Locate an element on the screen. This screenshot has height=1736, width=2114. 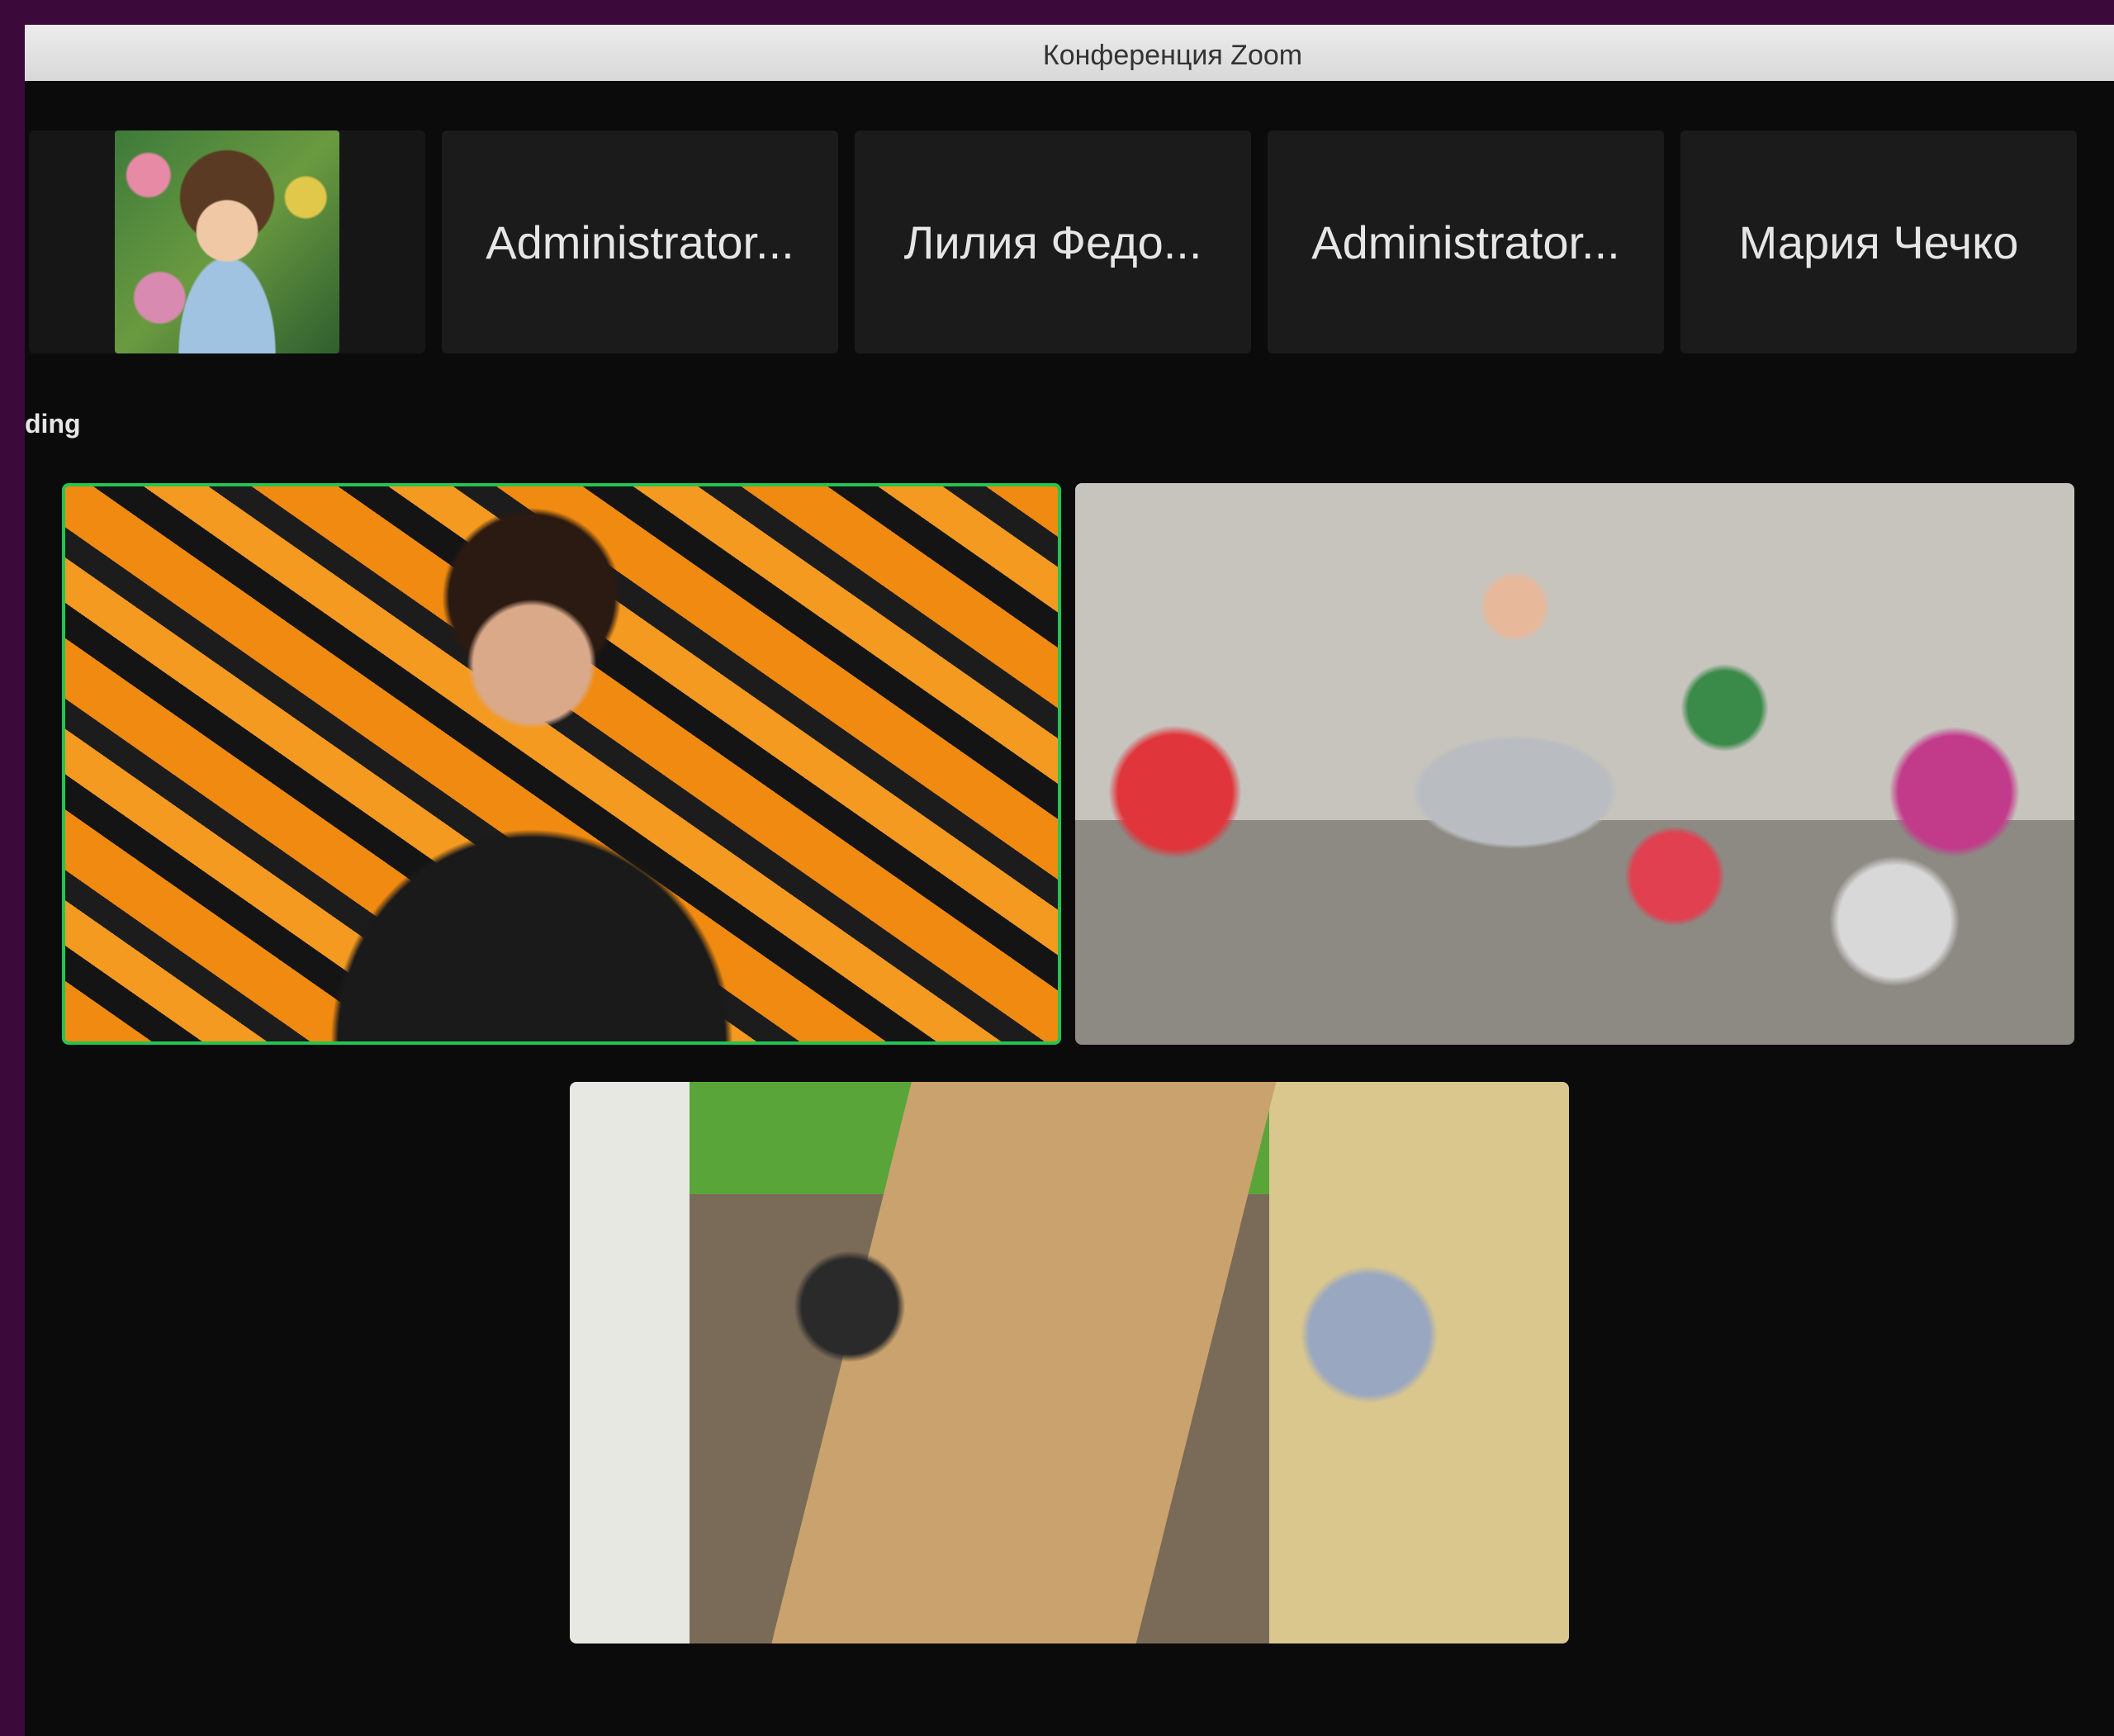
participant-video is located at coordinates (227, 241).